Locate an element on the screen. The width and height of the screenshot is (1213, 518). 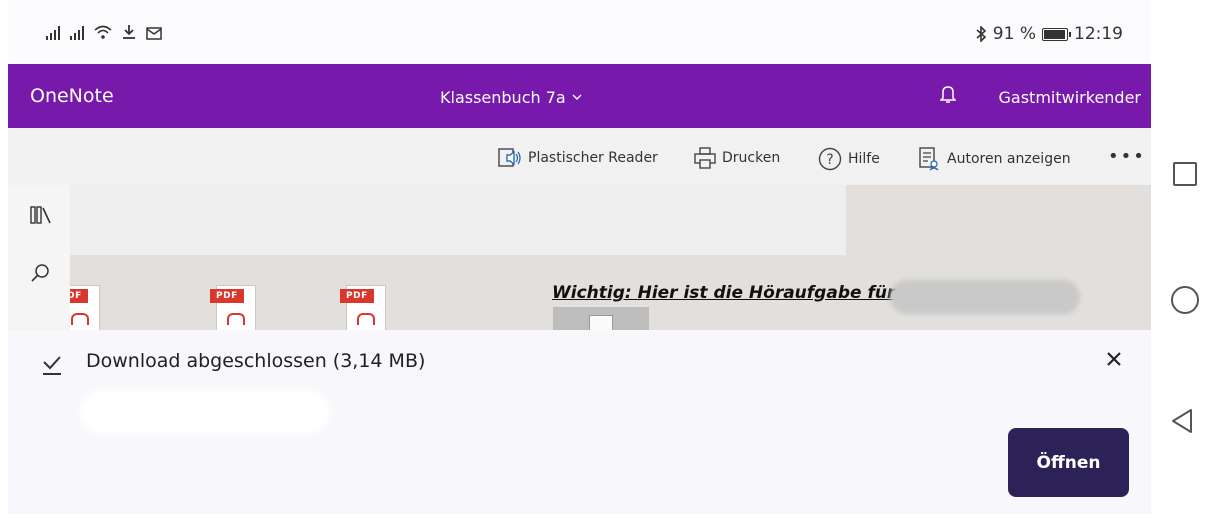
important-note: Wichtig: Hier ist die Höraufgabe für is located at coordinates (724, 293).